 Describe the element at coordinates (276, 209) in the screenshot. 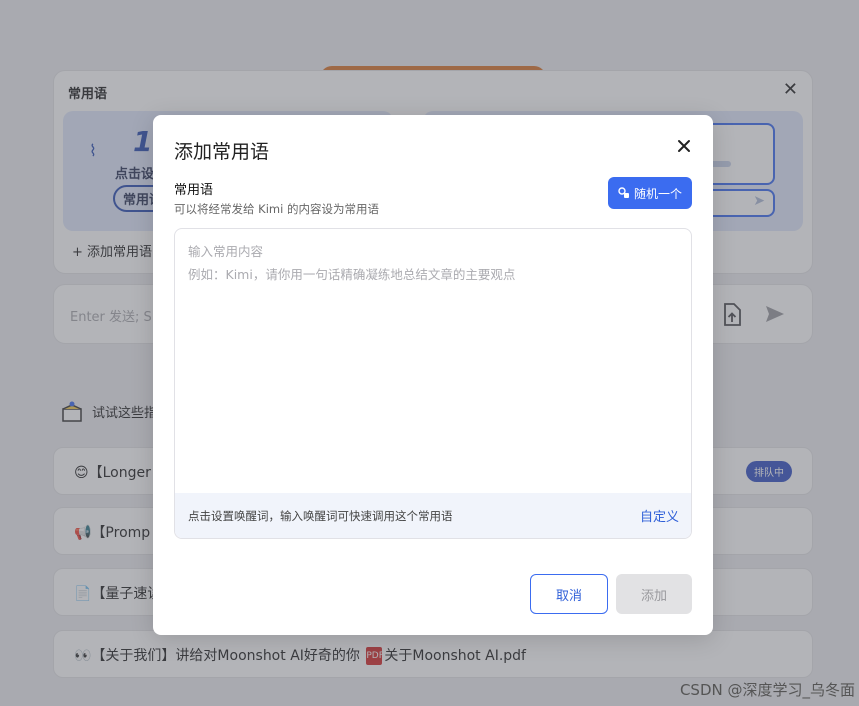

I see `field-description: 可以将经常发给 Kimi 的内容设为常用语` at that location.